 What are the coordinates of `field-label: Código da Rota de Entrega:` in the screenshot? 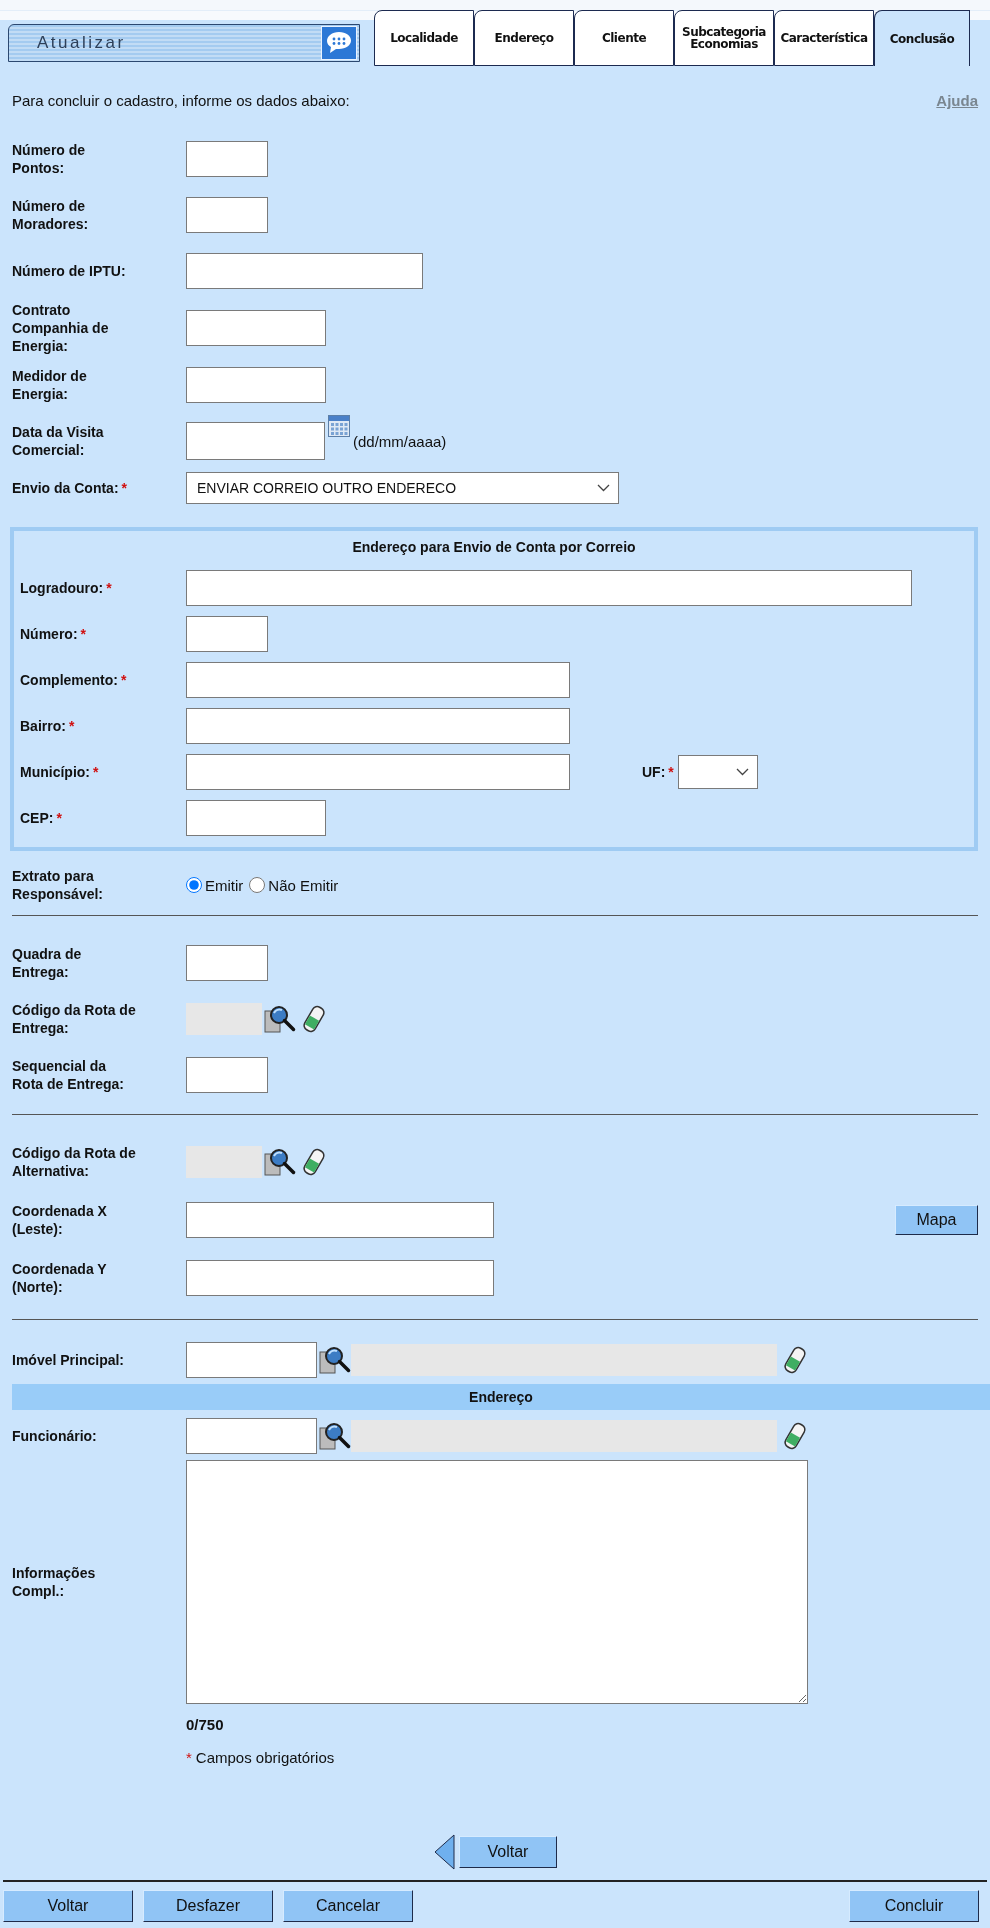 It's located at (74, 1019).